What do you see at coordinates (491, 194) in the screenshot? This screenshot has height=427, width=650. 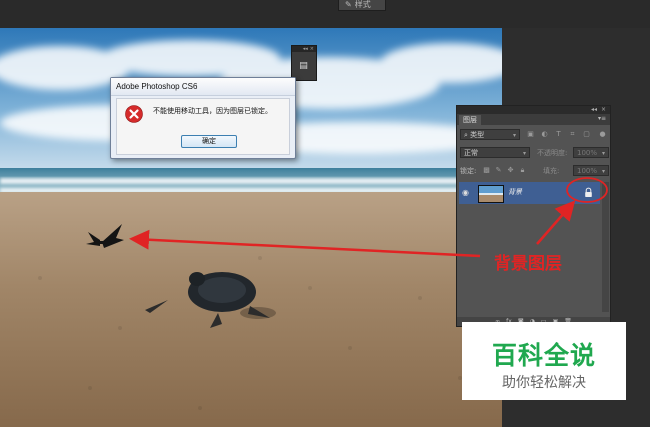 I see `layer-thumbnail` at bounding box center [491, 194].